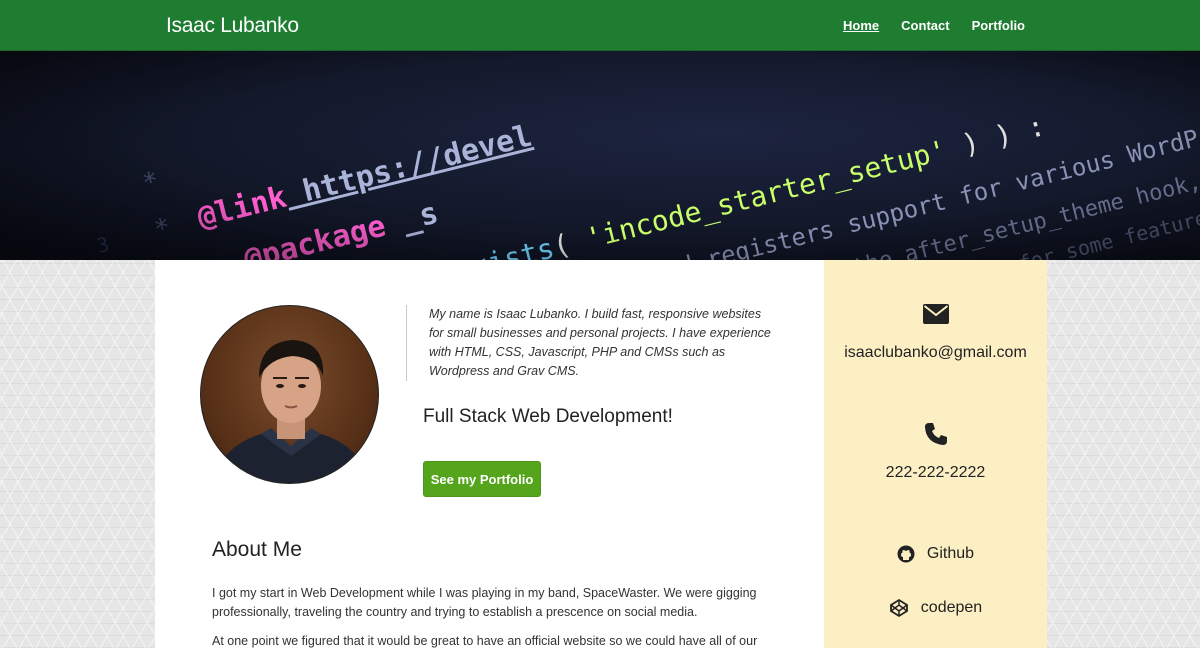 This screenshot has width=1200, height=648. I want to click on nav-home-link: Home, so click(861, 25).